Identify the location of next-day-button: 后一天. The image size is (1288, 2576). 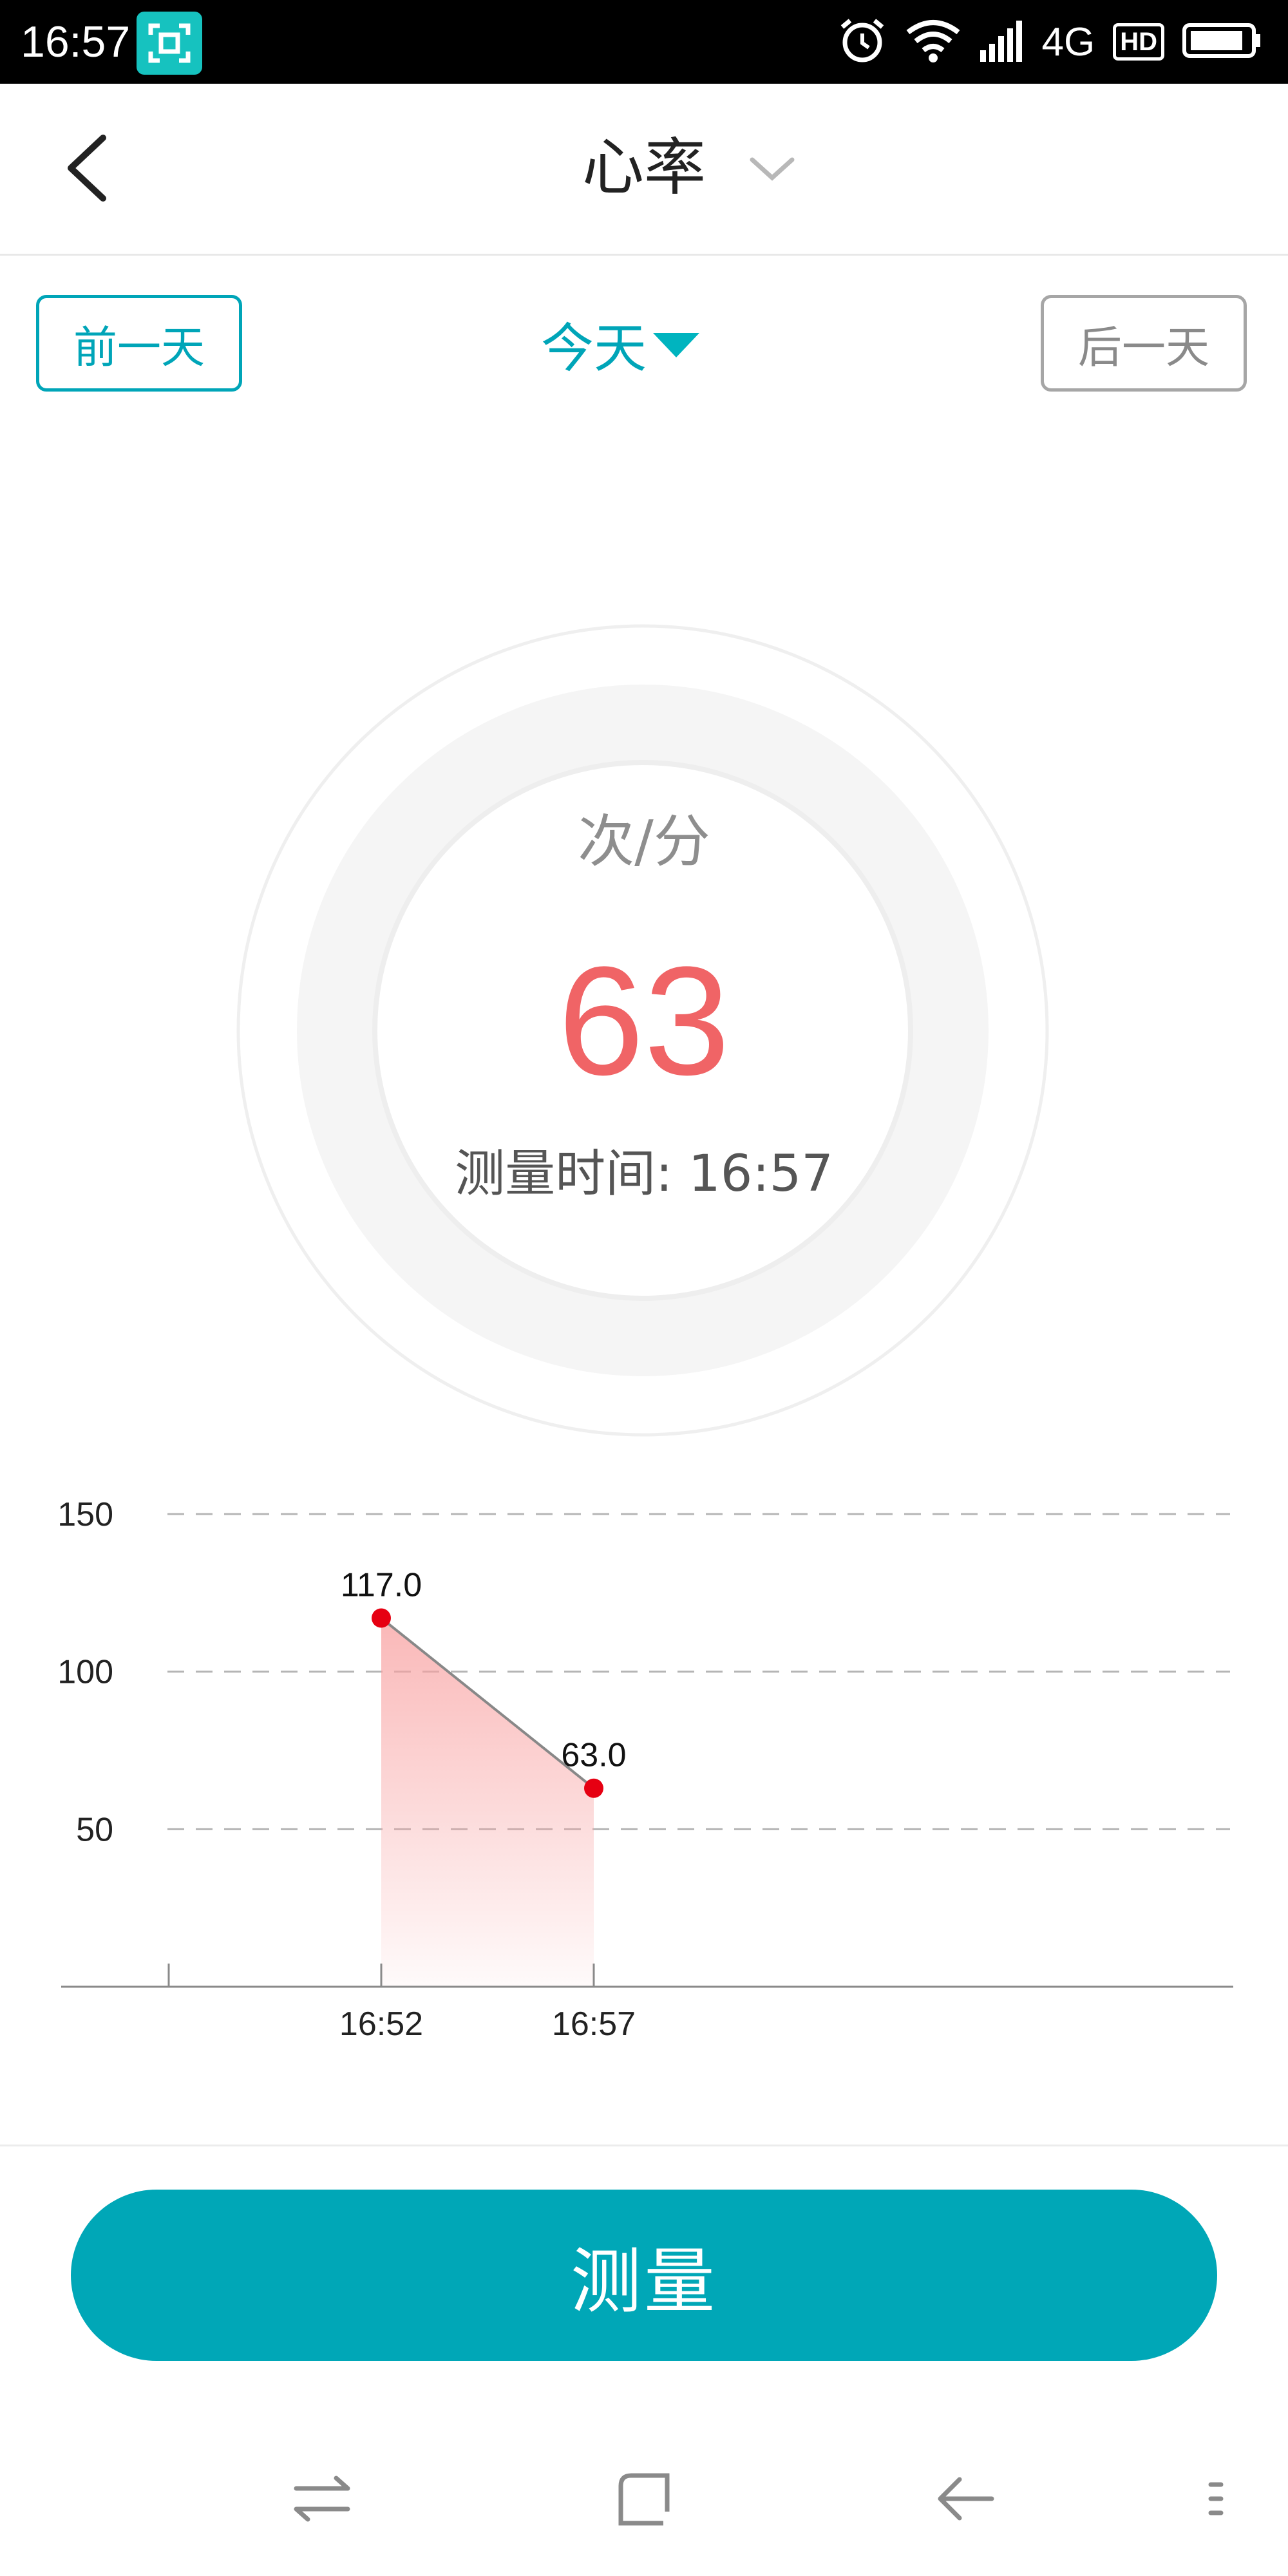
(1144, 343).